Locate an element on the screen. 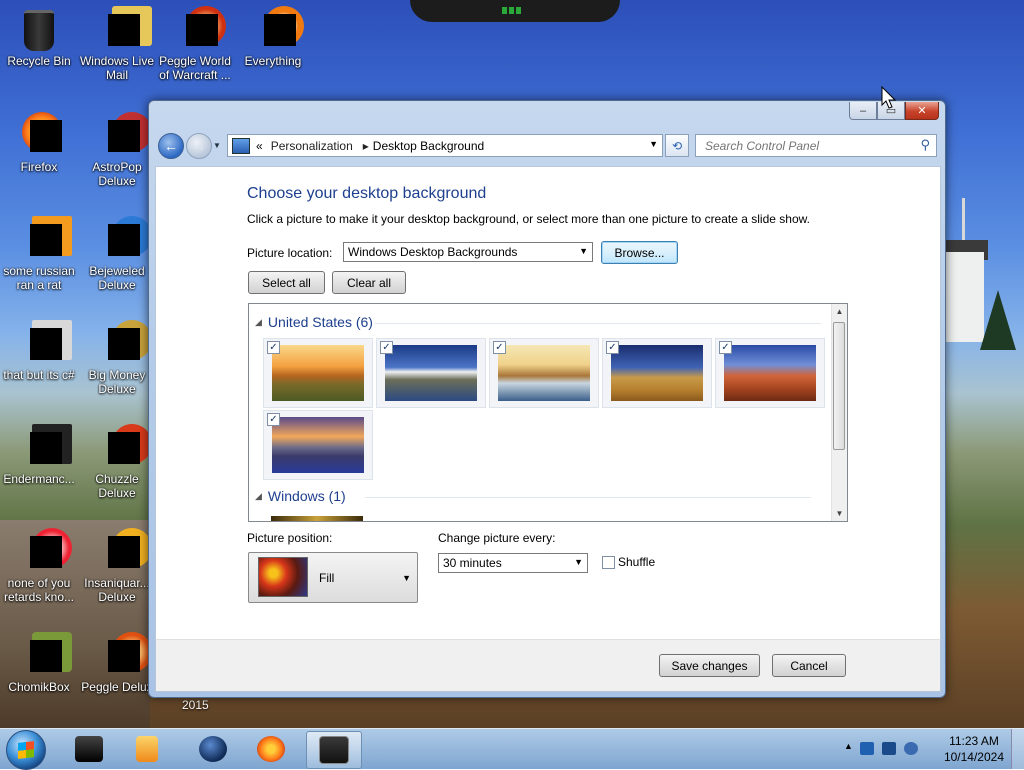 Image resolution: width=1024 pixels, height=770 pixels. recent-pages-dropdown-icon: ▼ is located at coordinates (217, 145).